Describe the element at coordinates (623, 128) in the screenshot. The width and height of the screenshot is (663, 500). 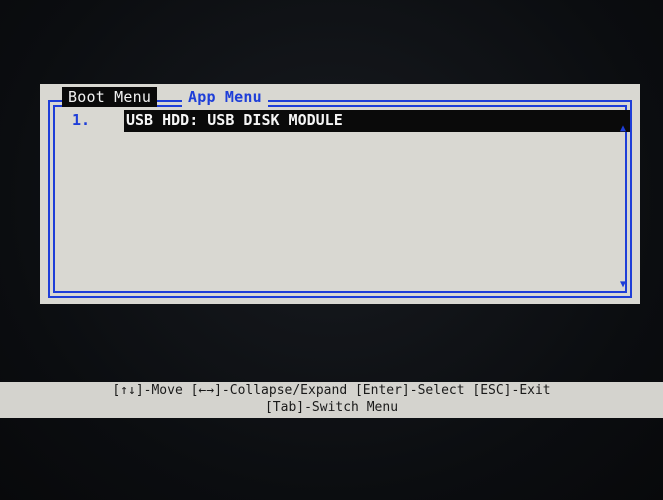
I see `scroll-up-icon: ▲` at that location.